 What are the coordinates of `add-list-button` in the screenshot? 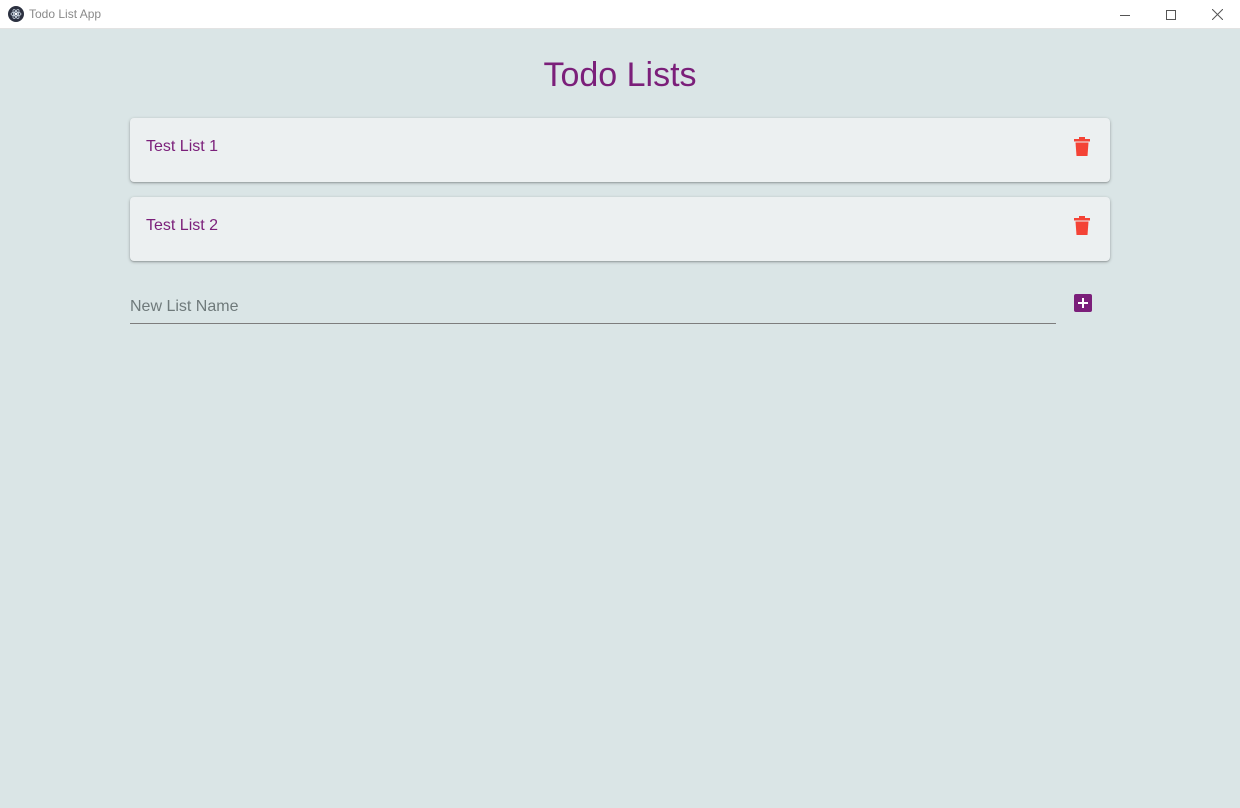 It's located at (1083, 303).